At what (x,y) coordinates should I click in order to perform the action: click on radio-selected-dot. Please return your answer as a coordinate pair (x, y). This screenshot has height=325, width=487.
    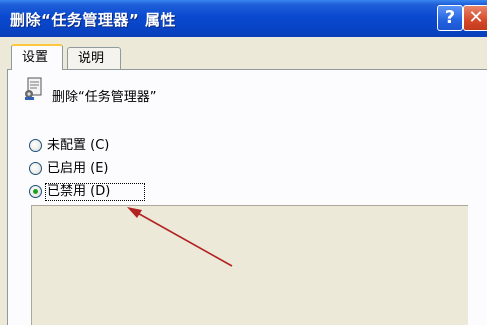
    Looking at the image, I should click on (35, 191).